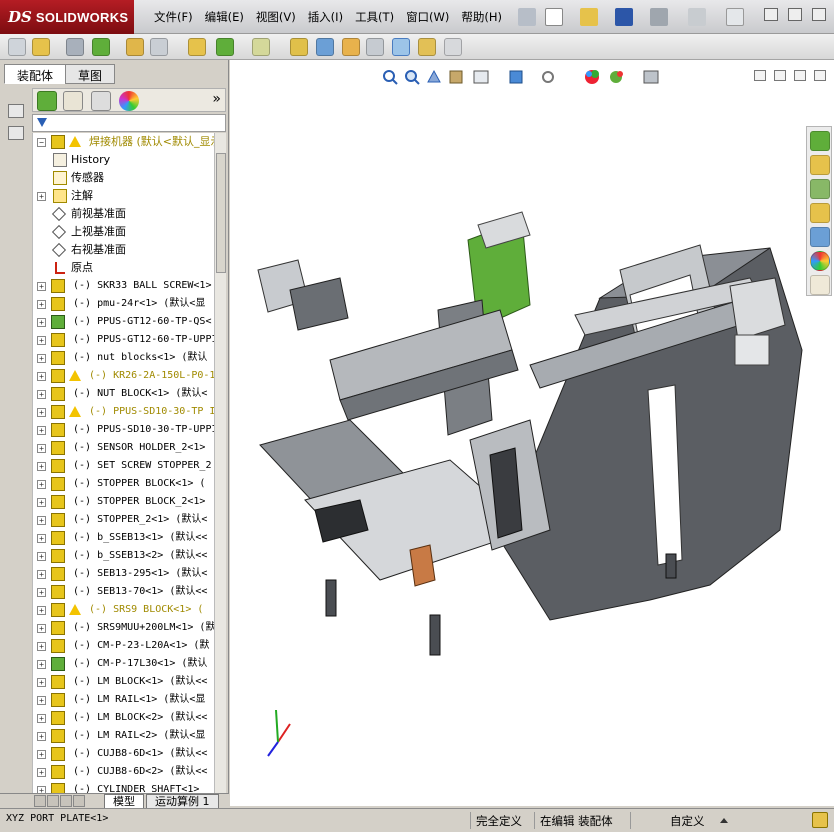  Describe the element at coordinates (687, 821) in the screenshot. I see `units-selector: 自定义` at that location.